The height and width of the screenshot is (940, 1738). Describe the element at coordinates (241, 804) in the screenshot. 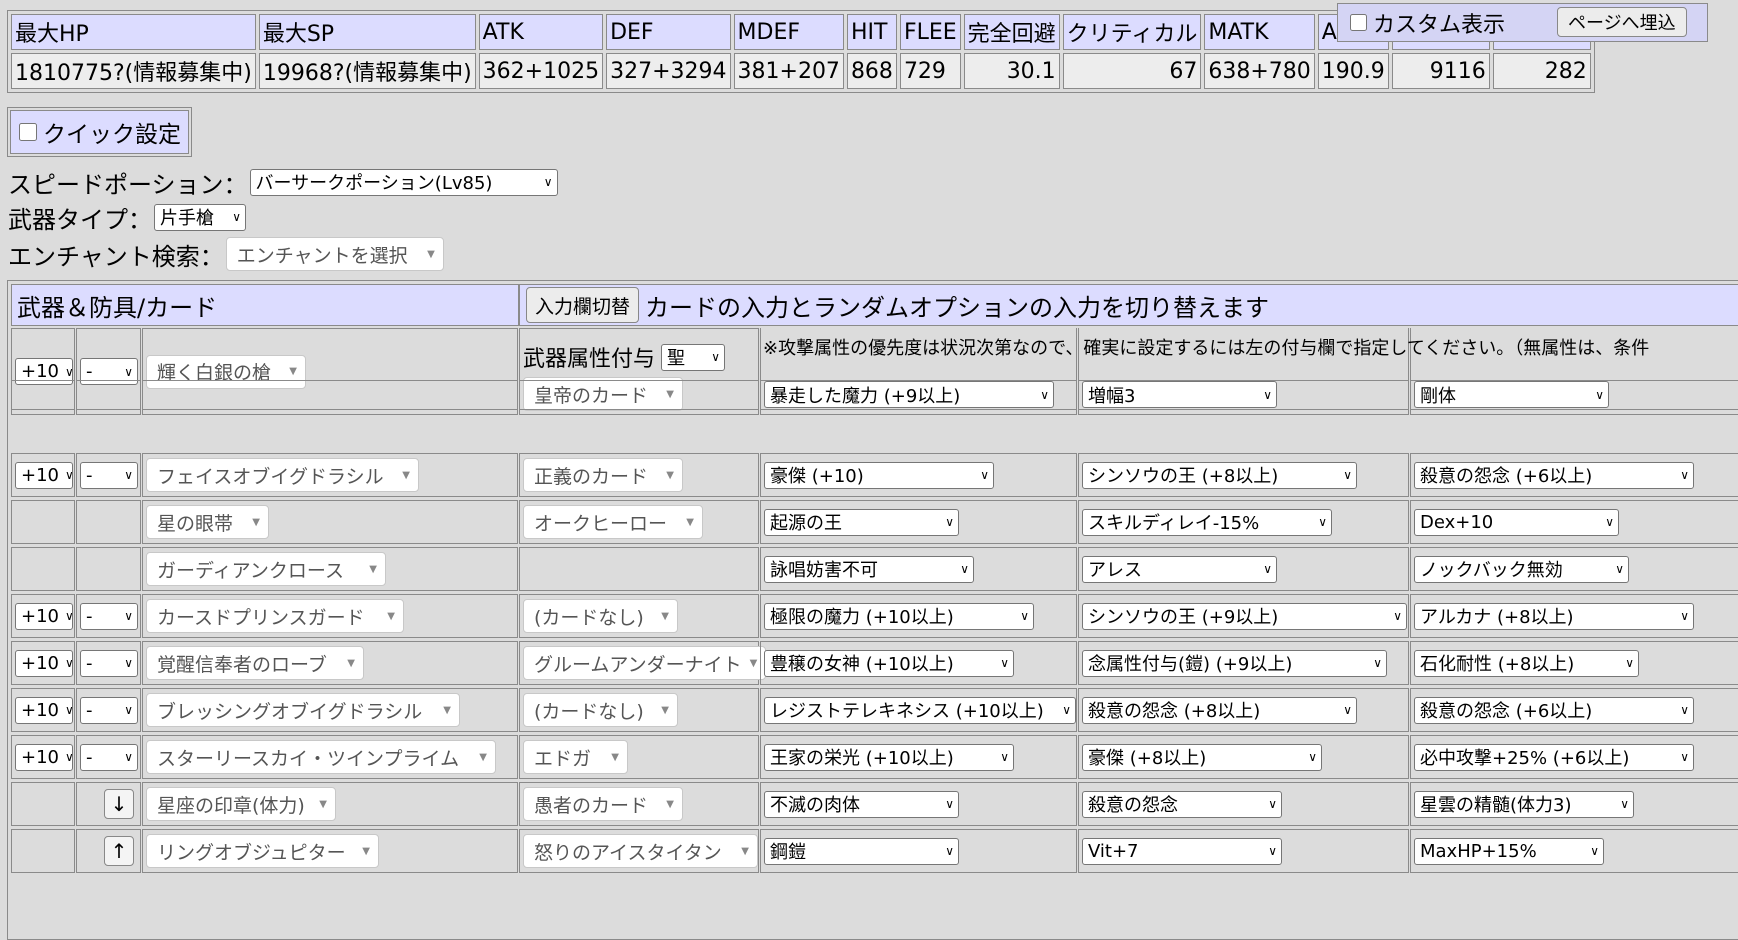

I see `item-select: 星座の印章(体力) ▼` at that location.